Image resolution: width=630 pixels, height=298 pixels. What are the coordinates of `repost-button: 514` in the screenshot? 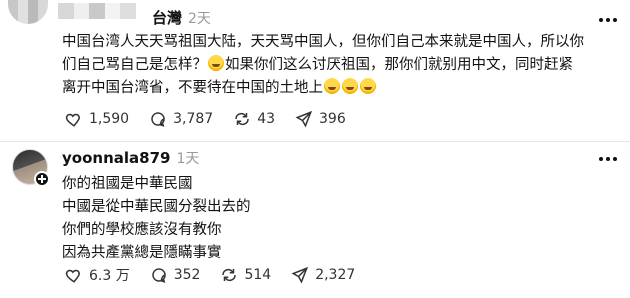 It's located at (245, 275).